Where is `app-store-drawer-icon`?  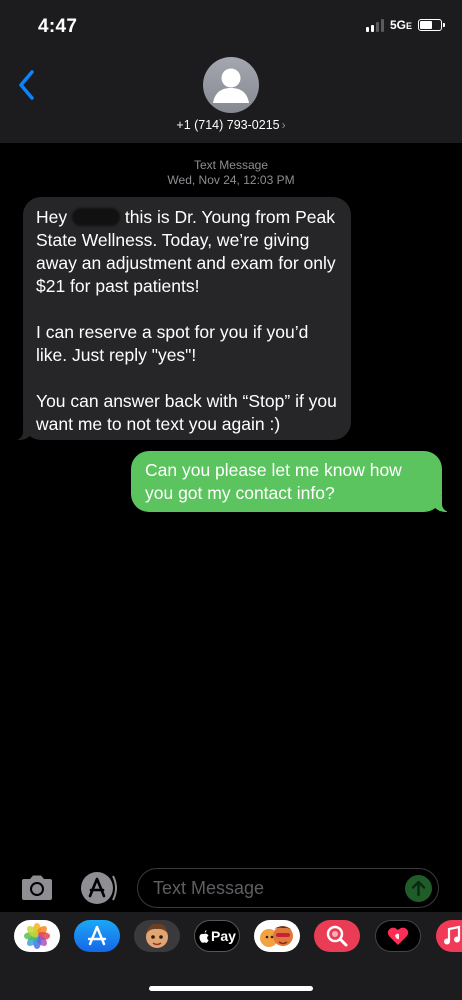 app-store-drawer-icon is located at coordinates (98, 888).